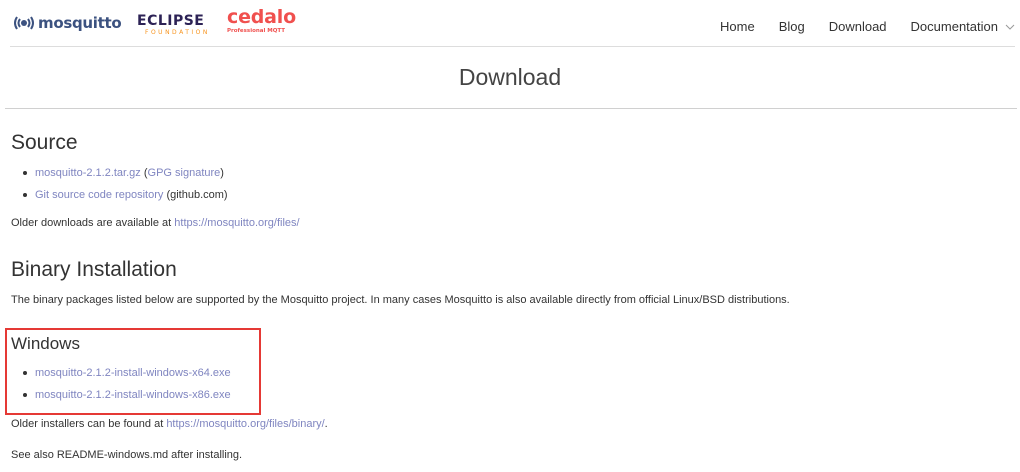 Image resolution: width=1020 pixels, height=472 pixels. What do you see at coordinates (94, 269) in the screenshot?
I see `binary-installation-heading: Binary Installation` at bounding box center [94, 269].